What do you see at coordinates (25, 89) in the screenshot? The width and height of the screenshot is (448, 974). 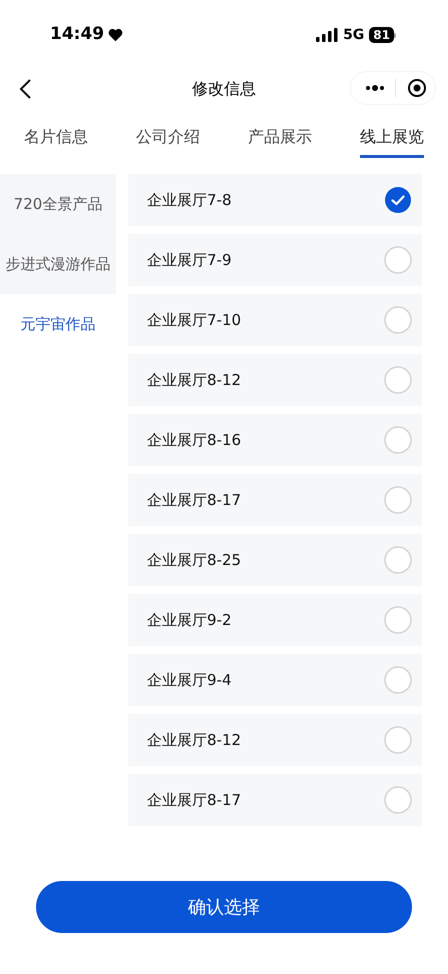 I see `back-icon` at bounding box center [25, 89].